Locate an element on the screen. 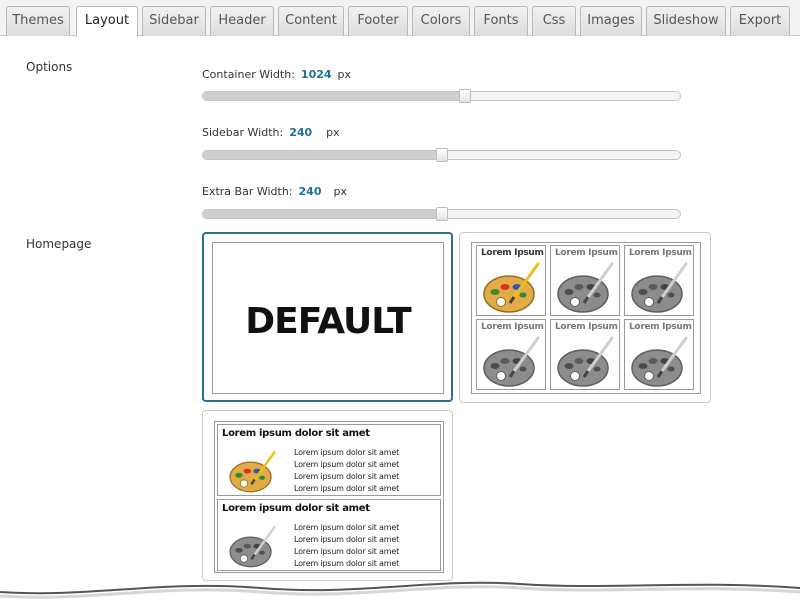 Image resolution: width=800 pixels, height=608 pixels. extra-bar-width-slider is located at coordinates (441, 214).